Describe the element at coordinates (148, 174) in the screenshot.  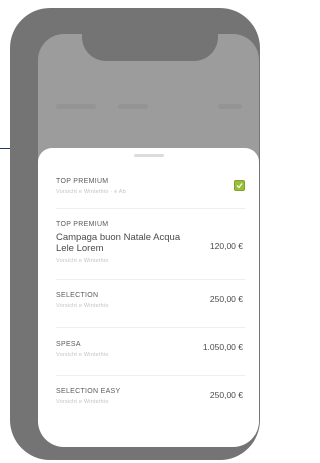
I see `list-item: TOP PREMIUM Vorsicht e Wintethio · e Ab` at that location.